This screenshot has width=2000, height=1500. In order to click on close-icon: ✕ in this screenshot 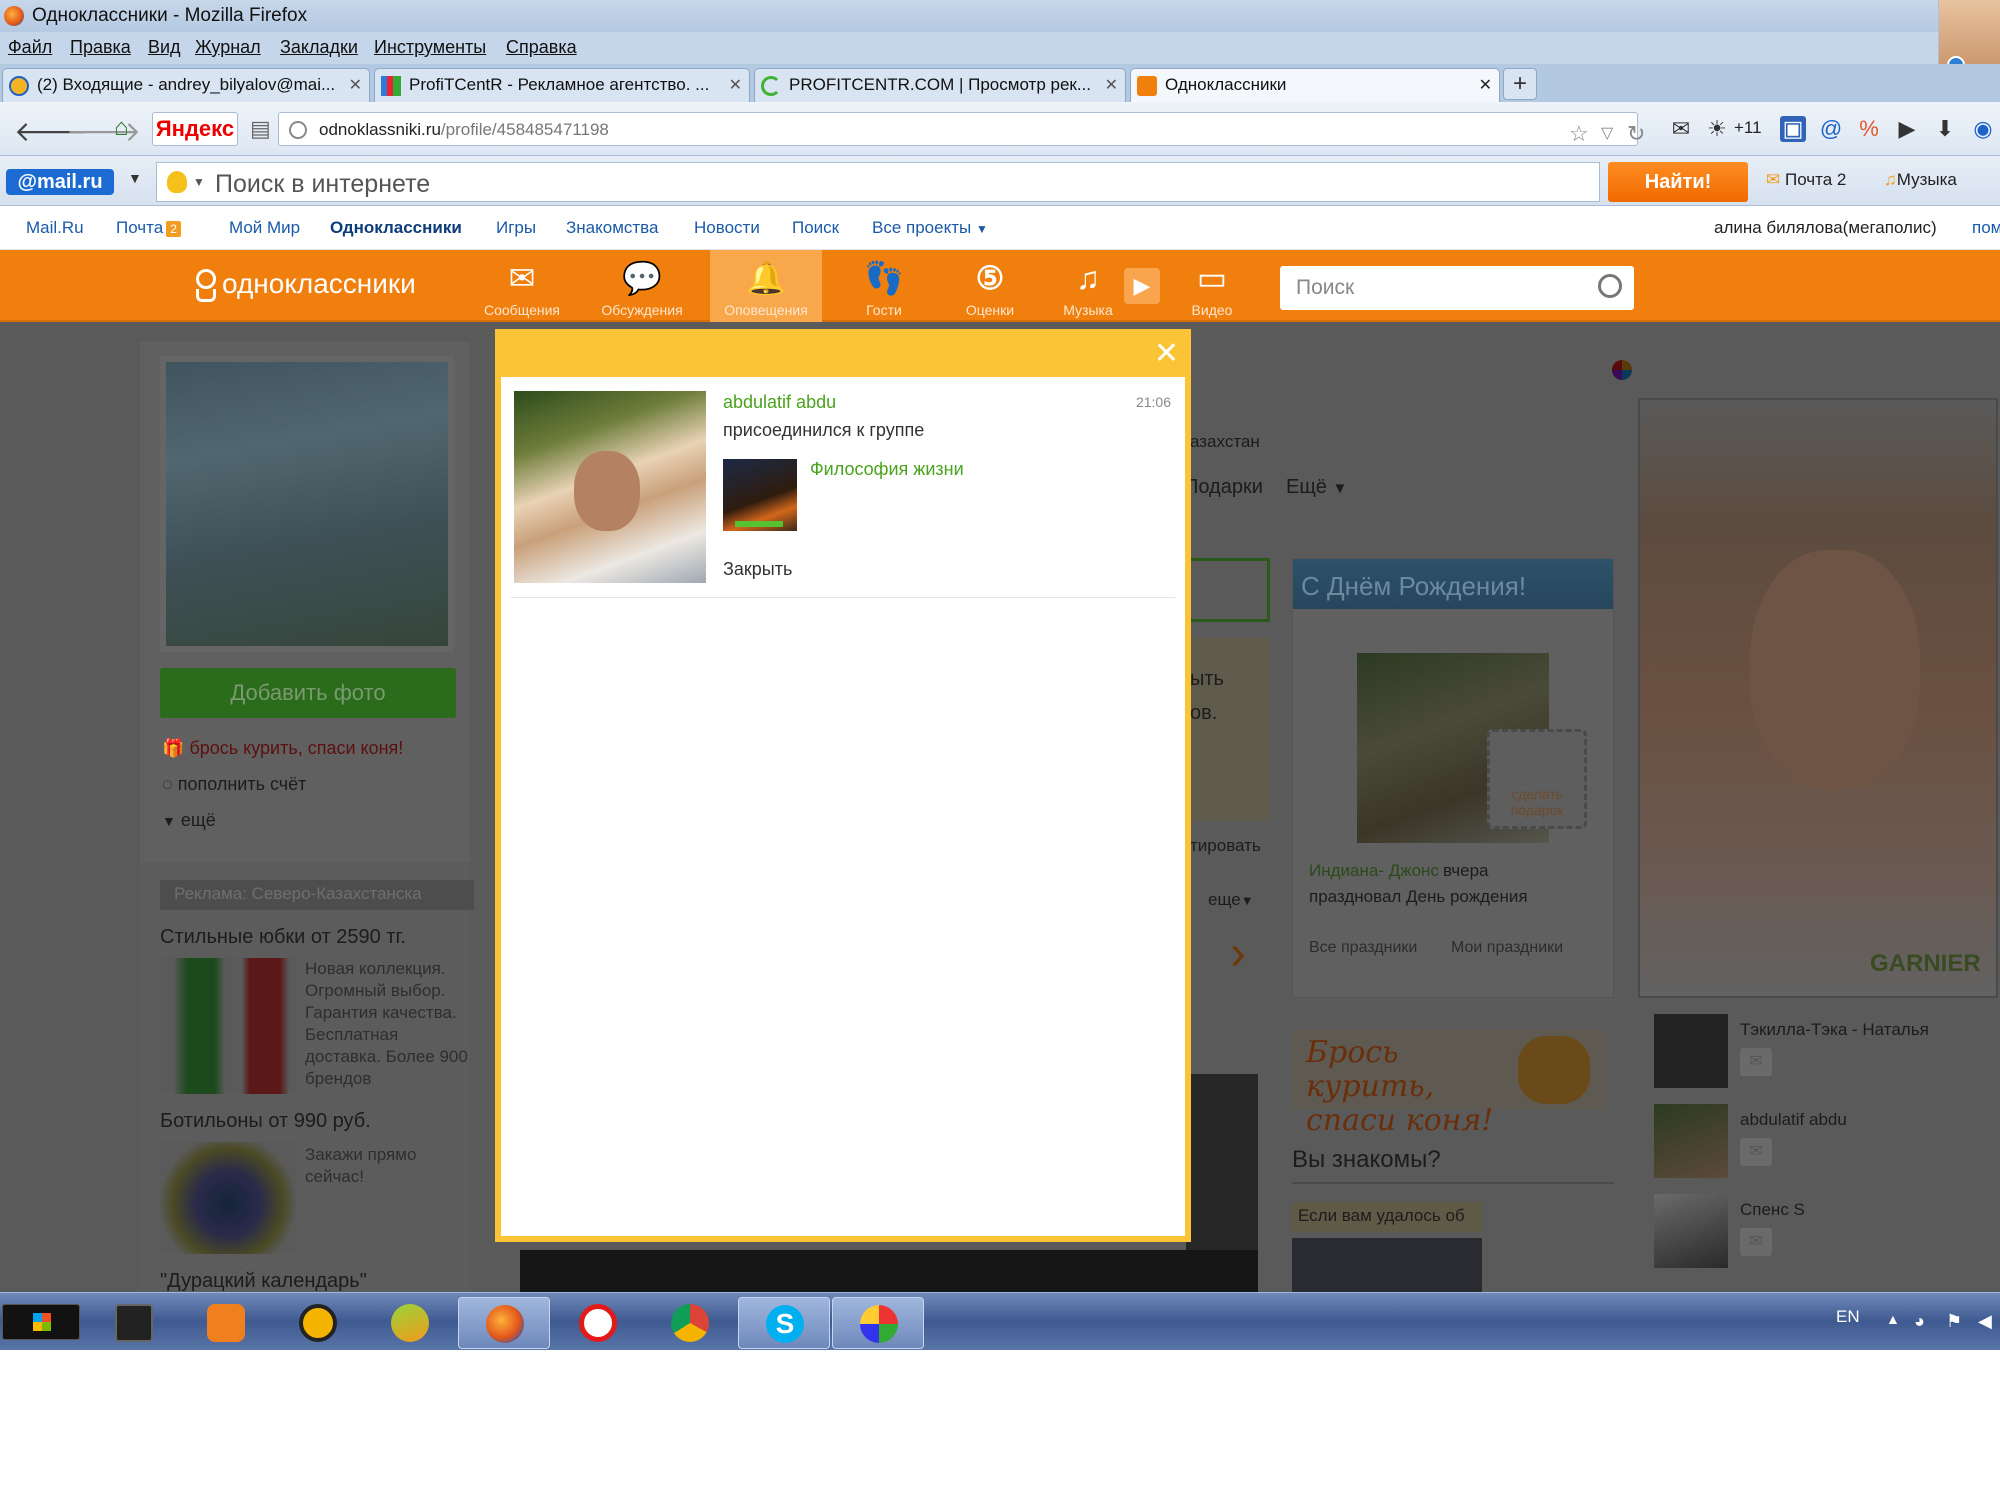, I will do `click(1166, 354)`.